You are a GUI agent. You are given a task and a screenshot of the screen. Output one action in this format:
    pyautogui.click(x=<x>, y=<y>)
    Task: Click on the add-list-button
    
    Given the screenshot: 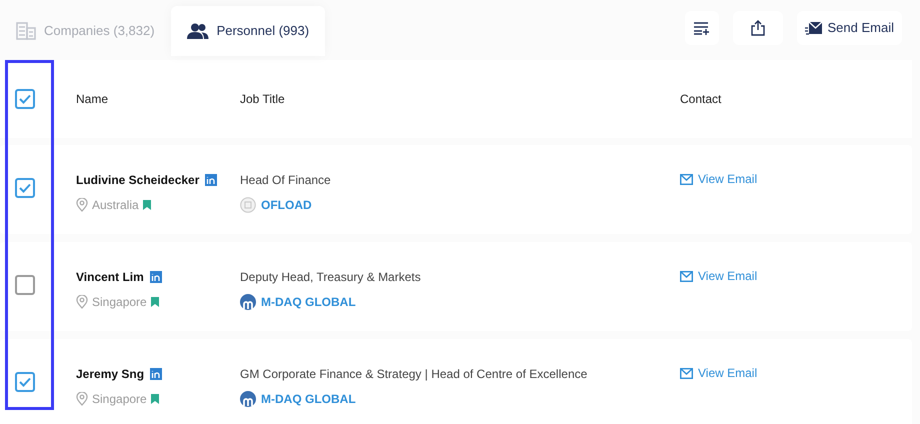 What is the action you would take?
    pyautogui.click(x=701, y=28)
    